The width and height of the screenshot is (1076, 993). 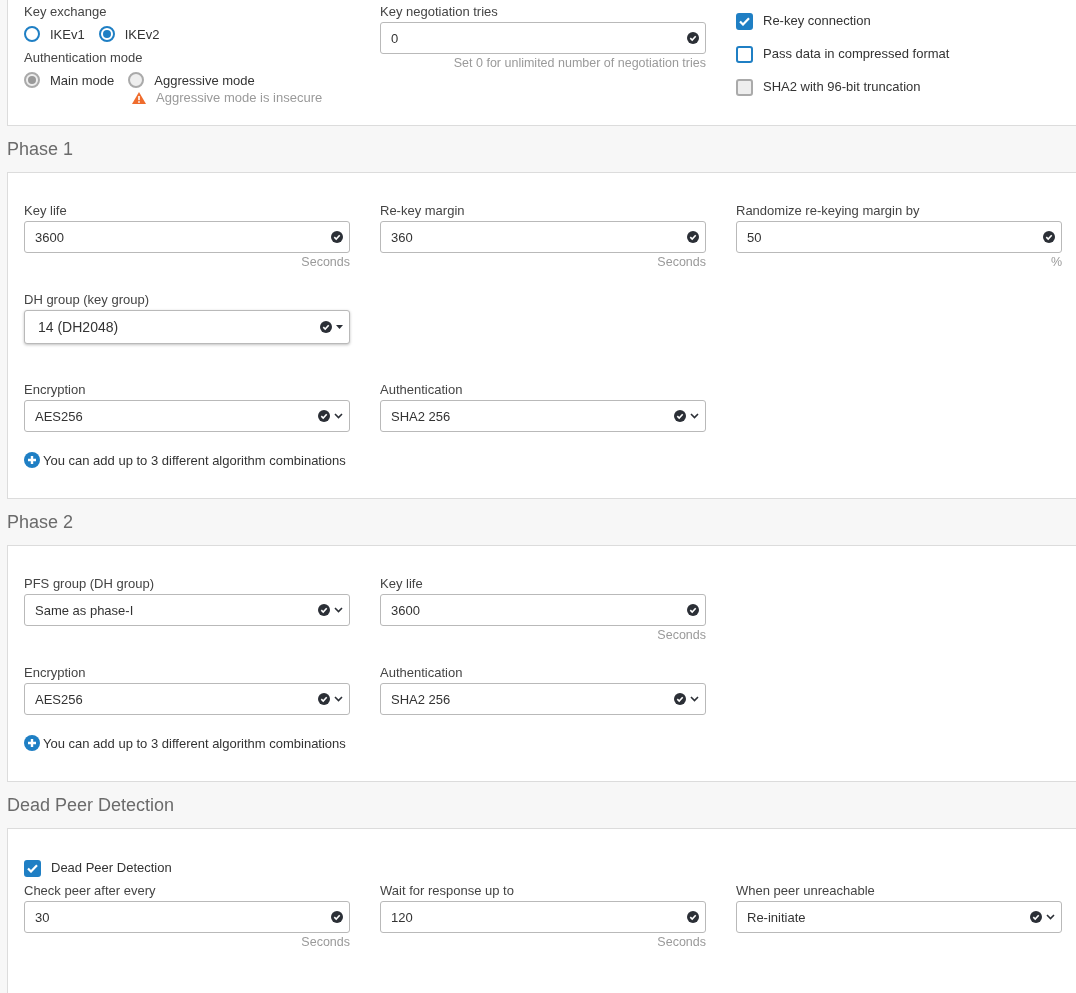 I want to click on field-hint: %, so click(x=1056, y=262).